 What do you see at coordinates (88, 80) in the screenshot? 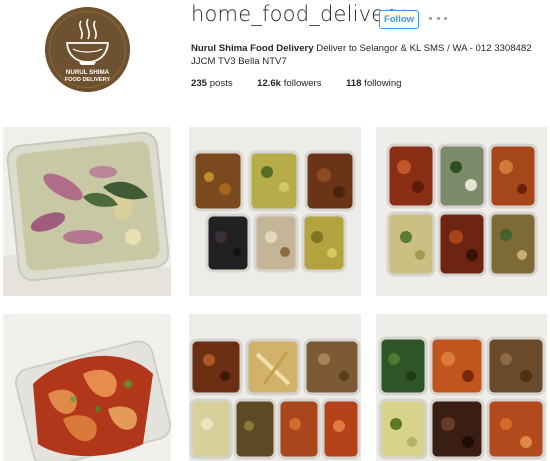
I see `logo-text-line2: FOOD DELIVERY` at bounding box center [88, 80].